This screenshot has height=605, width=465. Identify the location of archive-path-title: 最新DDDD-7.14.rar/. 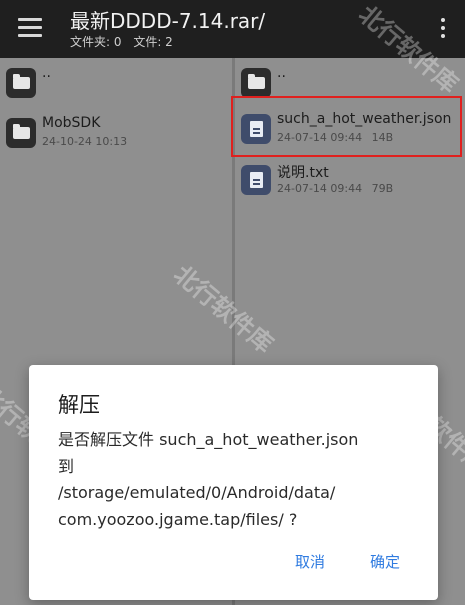
(168, 21).